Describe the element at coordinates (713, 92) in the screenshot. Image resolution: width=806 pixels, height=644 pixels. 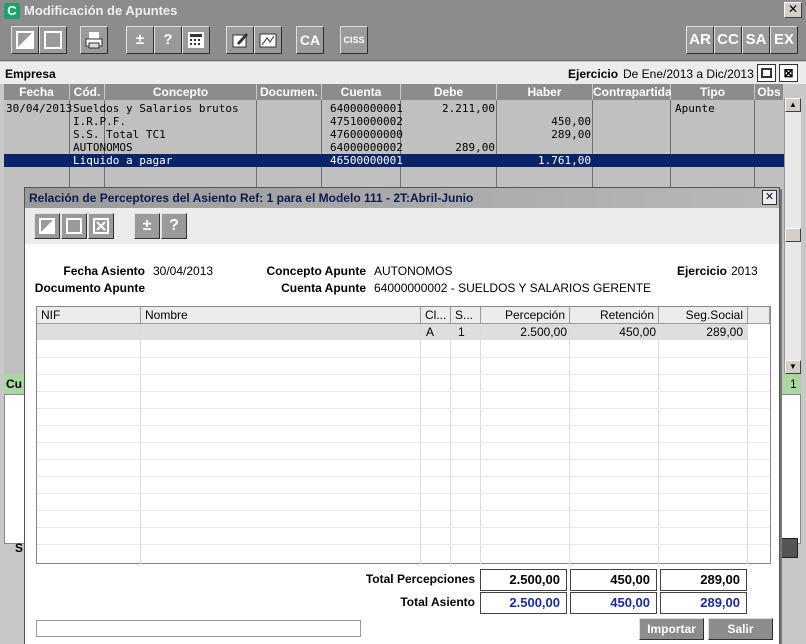
I see `col-header-tipo: Tipo` at that location.